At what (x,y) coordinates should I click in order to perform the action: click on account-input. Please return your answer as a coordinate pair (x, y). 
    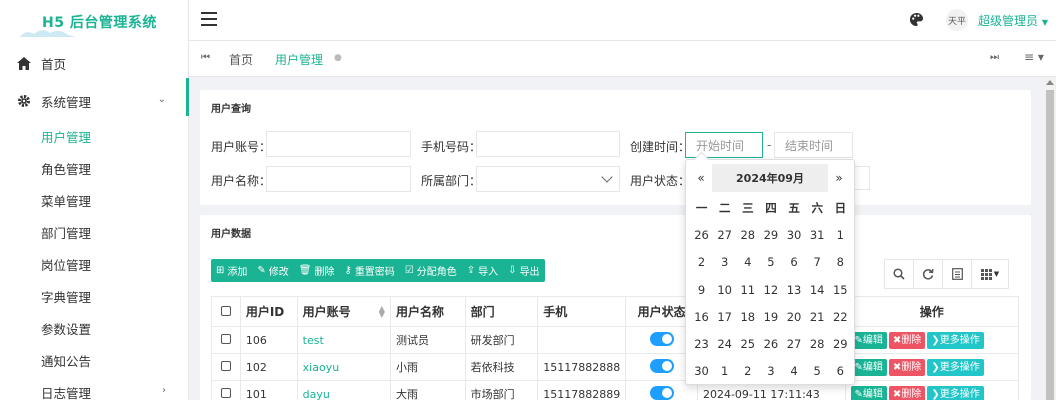
    Looking at the image, I should click on (338, 144).